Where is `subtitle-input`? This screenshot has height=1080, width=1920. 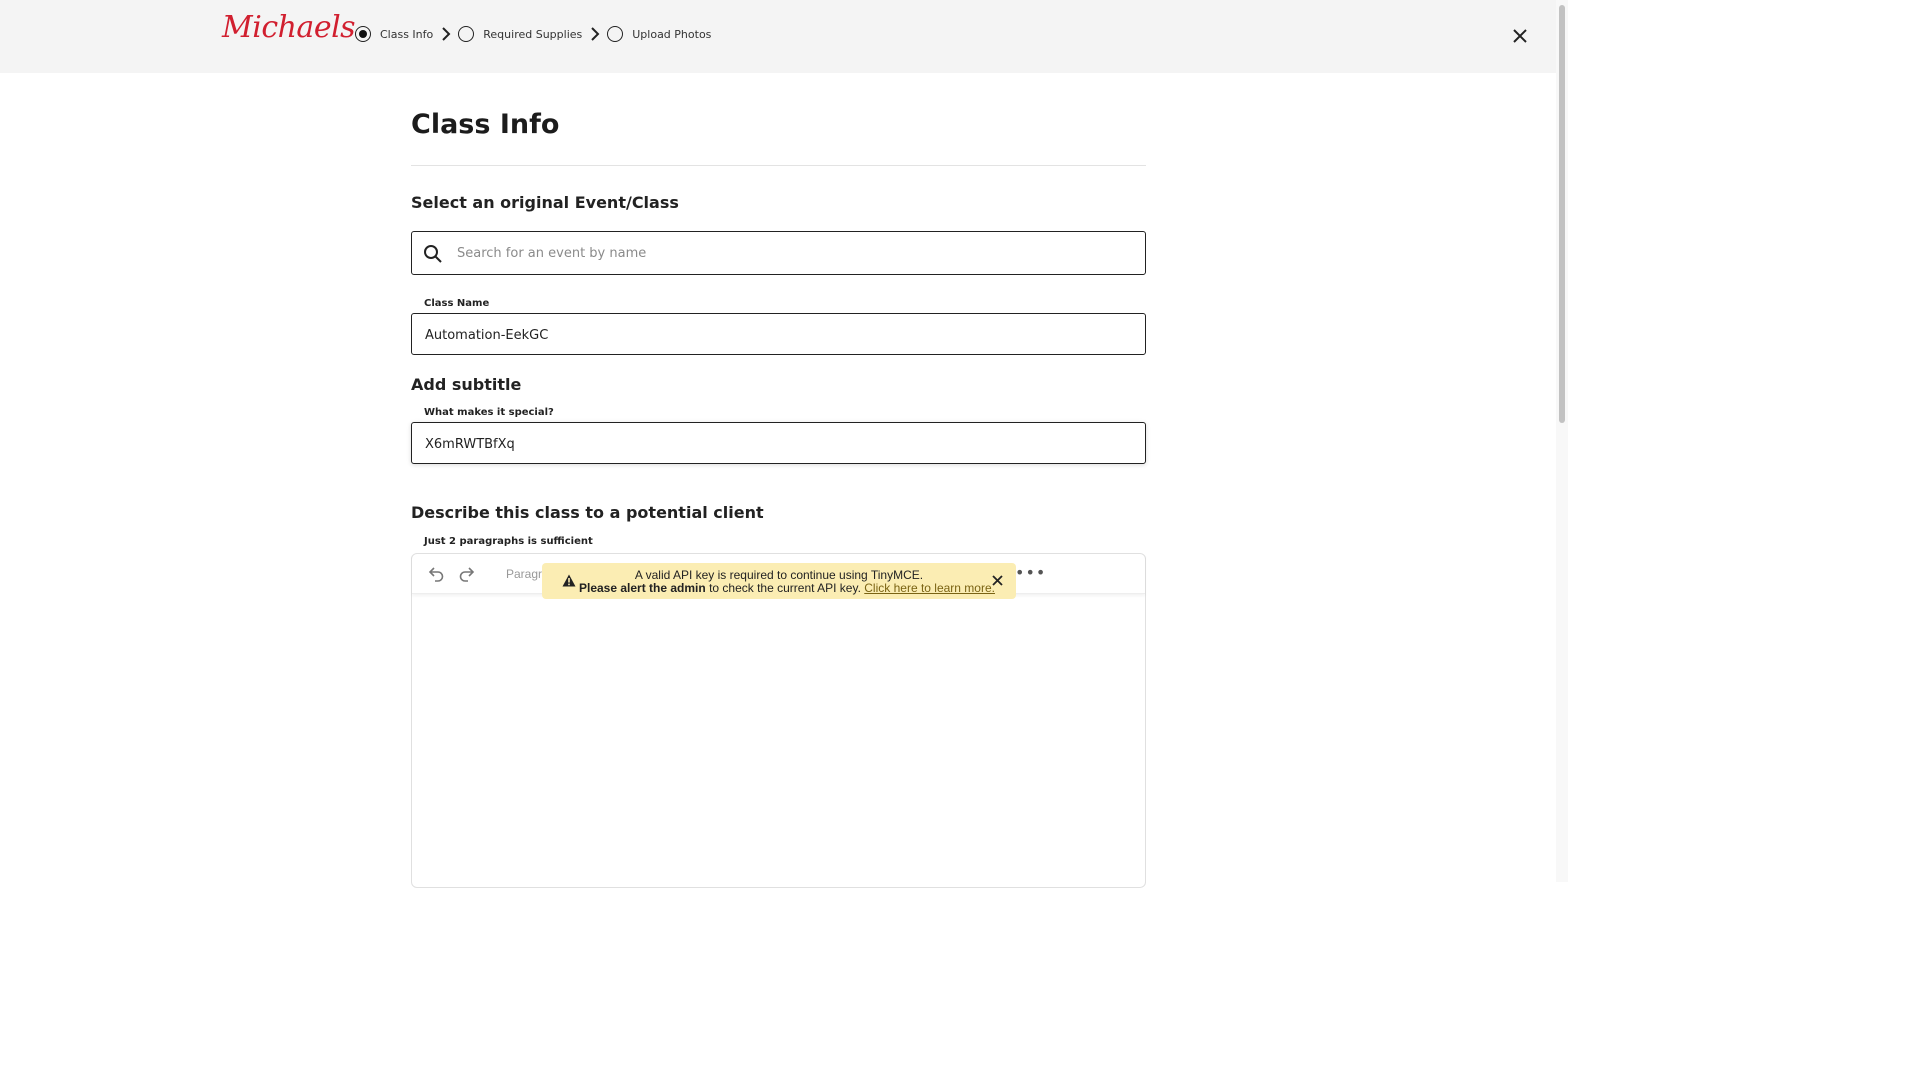 subtitle-input is located at coordinates (775, 444).